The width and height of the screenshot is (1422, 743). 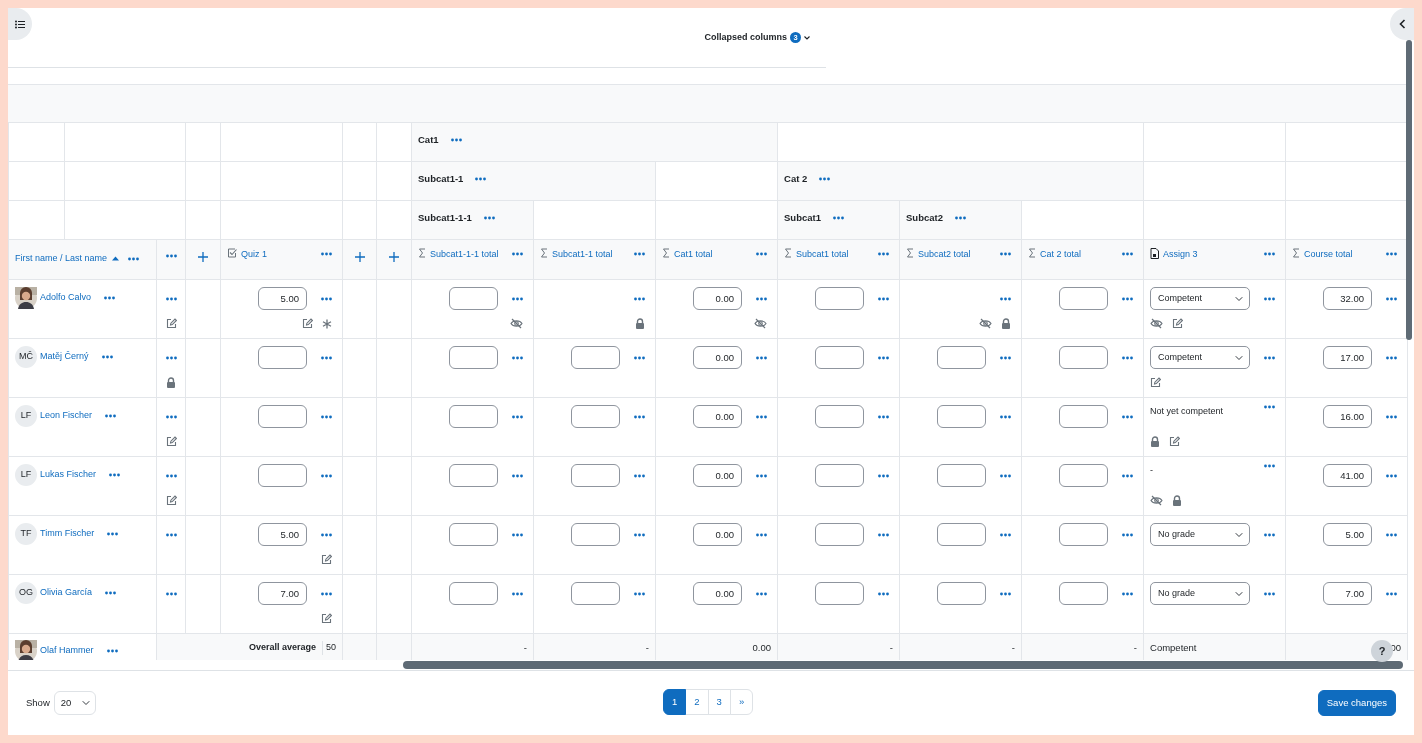 What do you see at coordinates (1356, 703) in the screenshot?
I see `save-button: Save changes` at bounding box center [1356, 703].